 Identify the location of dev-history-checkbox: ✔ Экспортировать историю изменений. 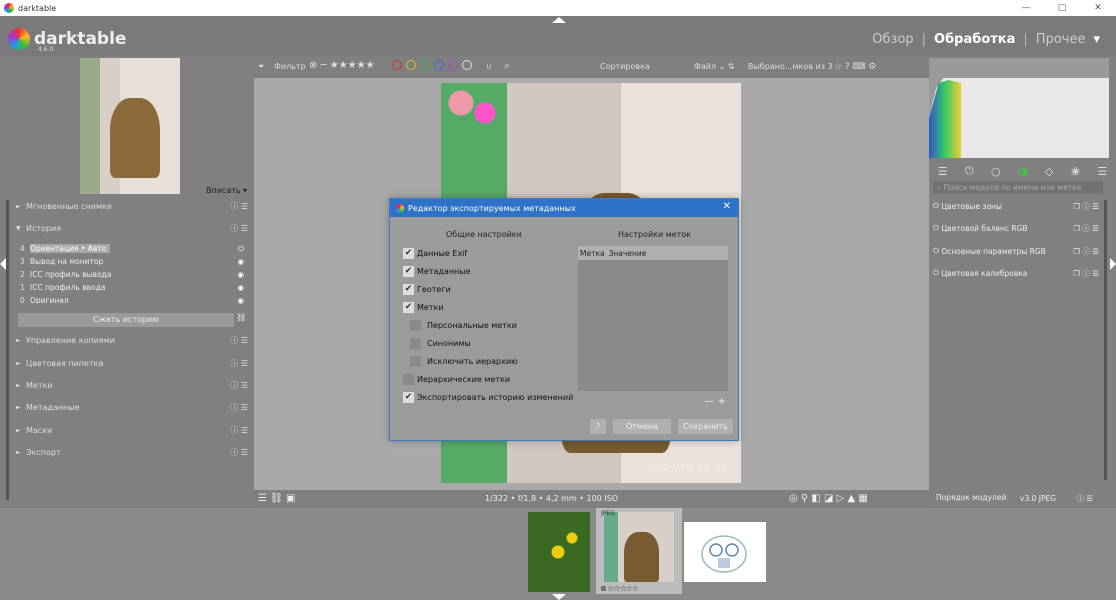
(488, 397).